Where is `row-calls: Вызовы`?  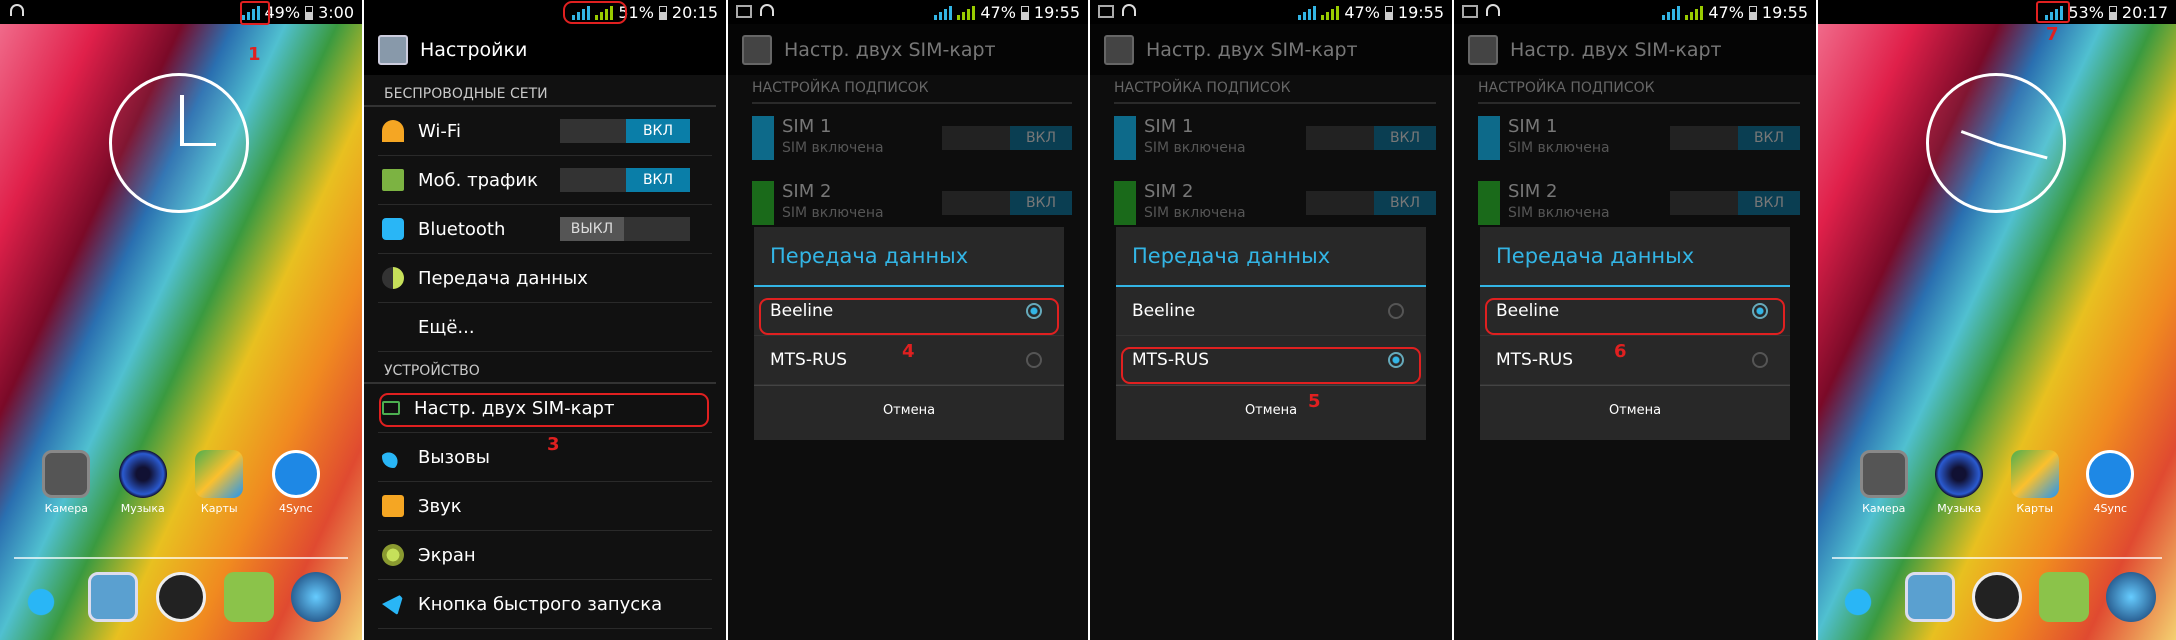 row-calls: Вызовы is located at coordinates (545, 457).